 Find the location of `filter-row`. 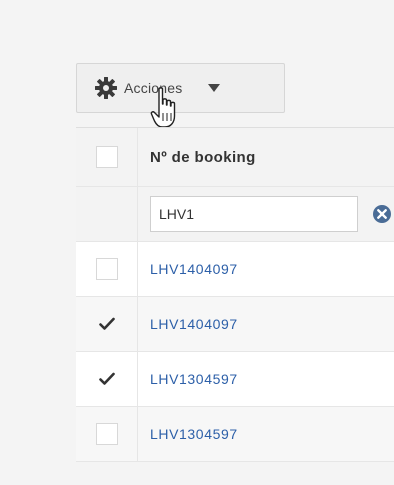

filter-row is located at coordinates (235, 214).